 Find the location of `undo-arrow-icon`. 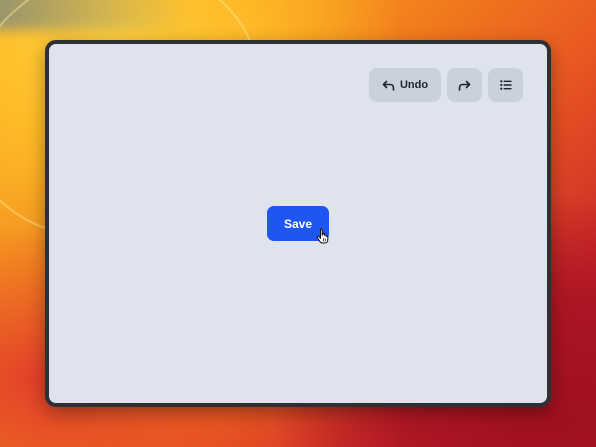

undo-arrow-icon is located at coordinates (388, 85).